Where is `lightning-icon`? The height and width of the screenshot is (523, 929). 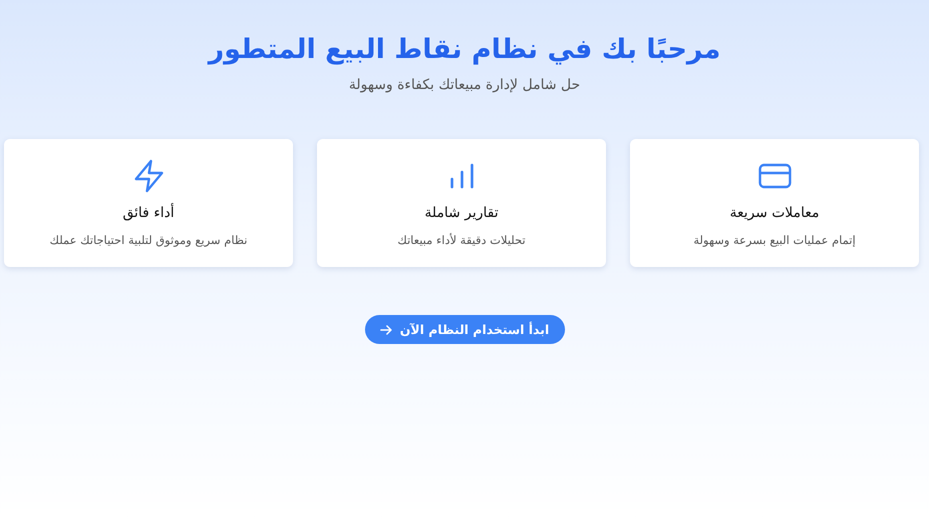
lightning-icon is located at coordinates (148, 176).